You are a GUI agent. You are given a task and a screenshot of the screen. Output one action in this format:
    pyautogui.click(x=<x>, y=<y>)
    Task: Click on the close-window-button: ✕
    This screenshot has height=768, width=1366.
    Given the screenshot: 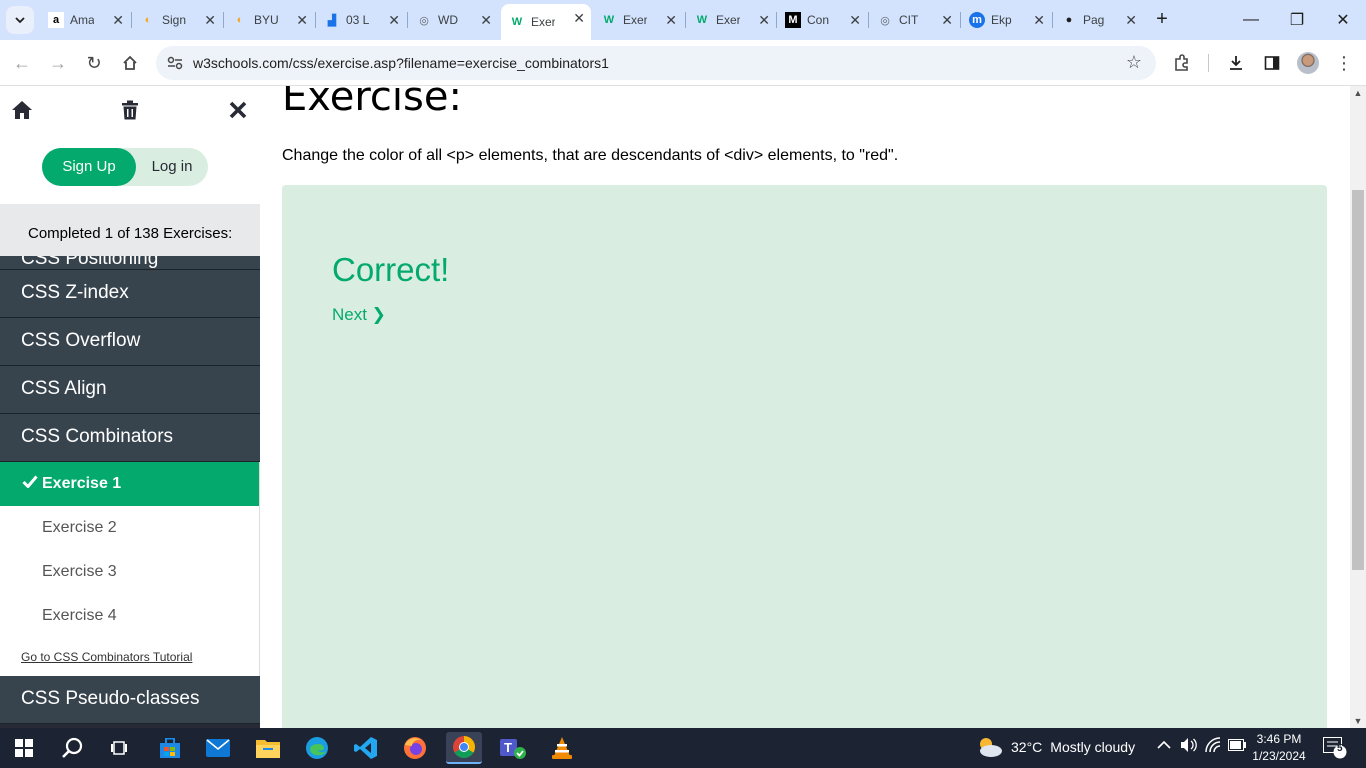 What is the action you would take?
    pyautogui.click(x=1343, y=20)
    